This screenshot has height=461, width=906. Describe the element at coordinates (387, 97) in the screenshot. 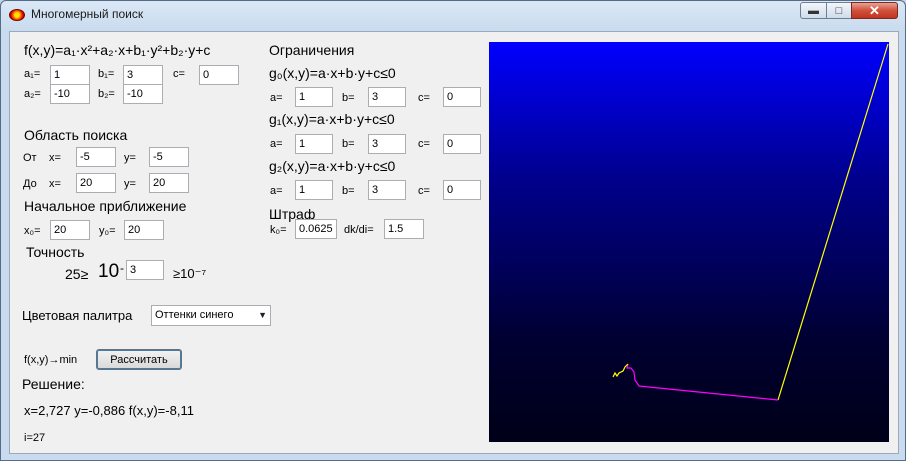

I see `constraint-0-b-field` at that location.